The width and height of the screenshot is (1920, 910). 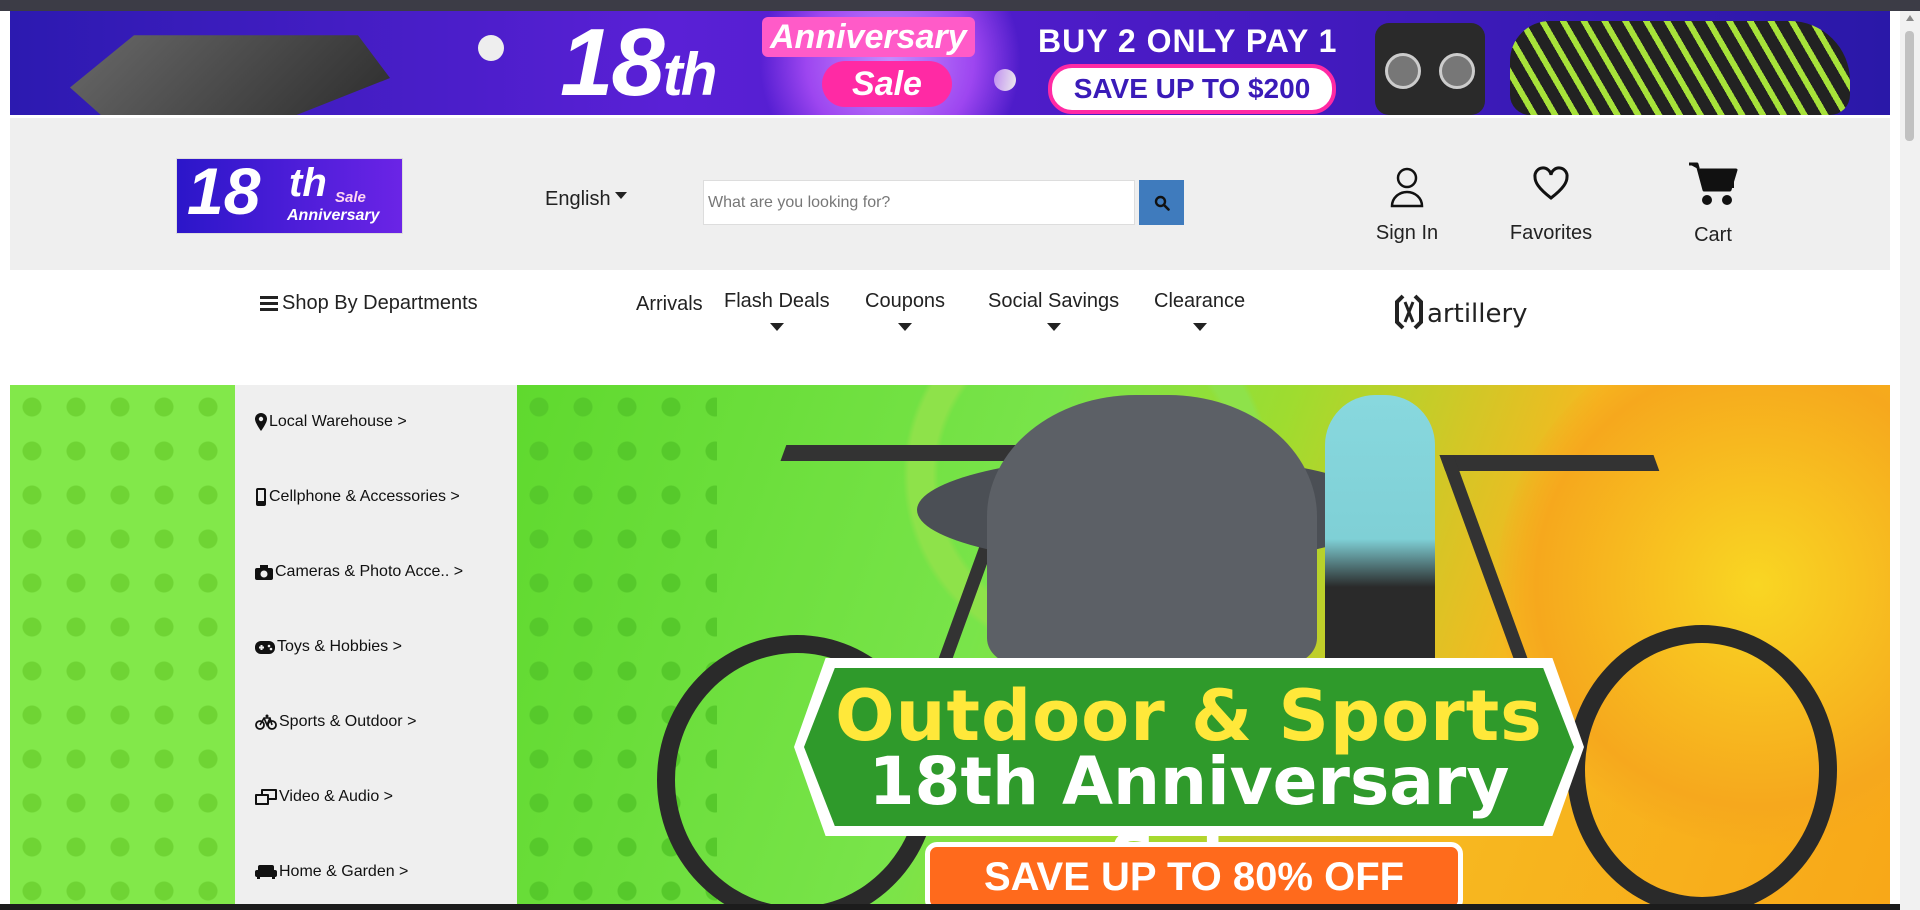 What do you see at coordinates (1194, 873) in the screenshot?
I see `hero-offer: SAVE UP TO 80% OFF` at bounding box center [1194, 873].